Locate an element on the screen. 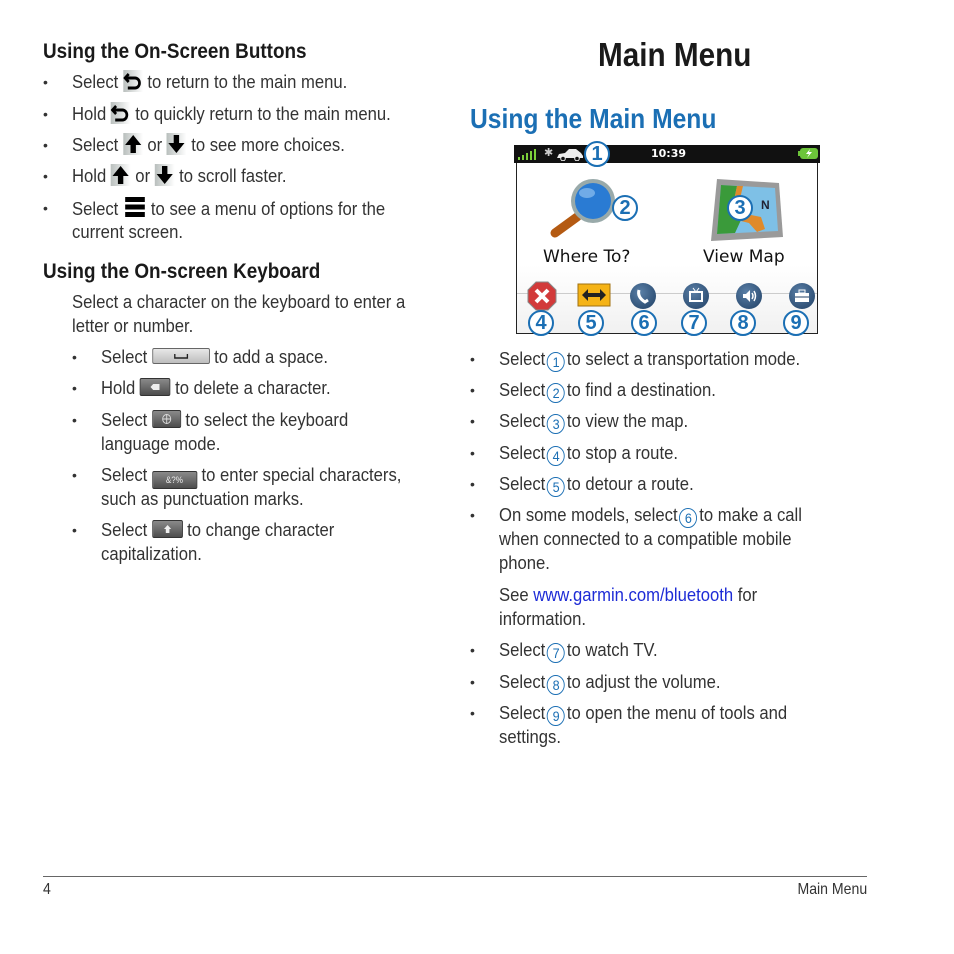  callout-8: 8 is located at coordinates (743, 323).